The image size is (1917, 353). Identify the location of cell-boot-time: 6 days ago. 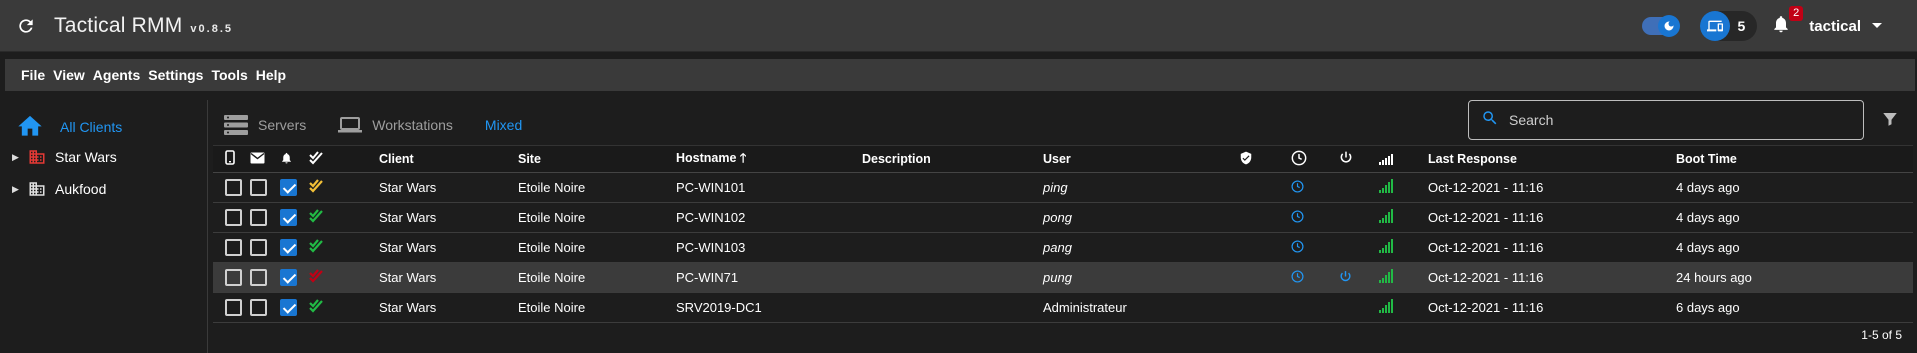
(1794, 307).